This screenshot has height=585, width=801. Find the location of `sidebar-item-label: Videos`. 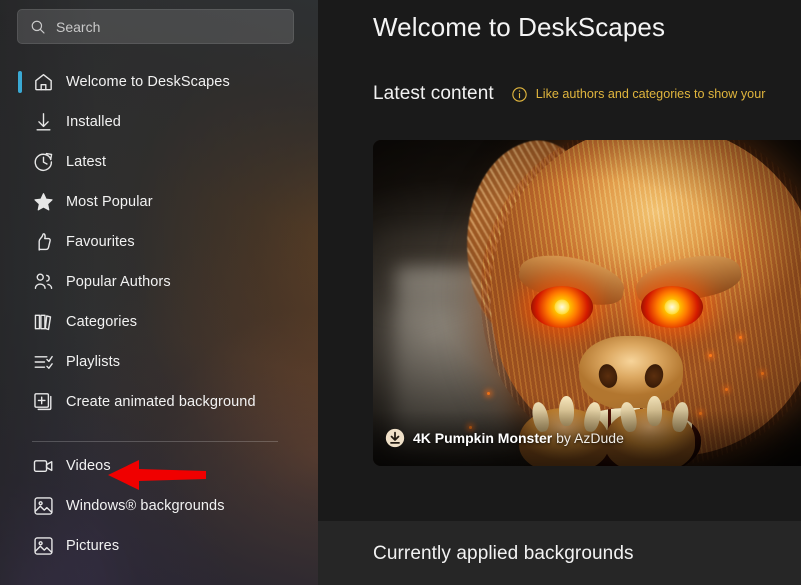

sidebar-item-label: Videos is located at coordinates (88, 466).